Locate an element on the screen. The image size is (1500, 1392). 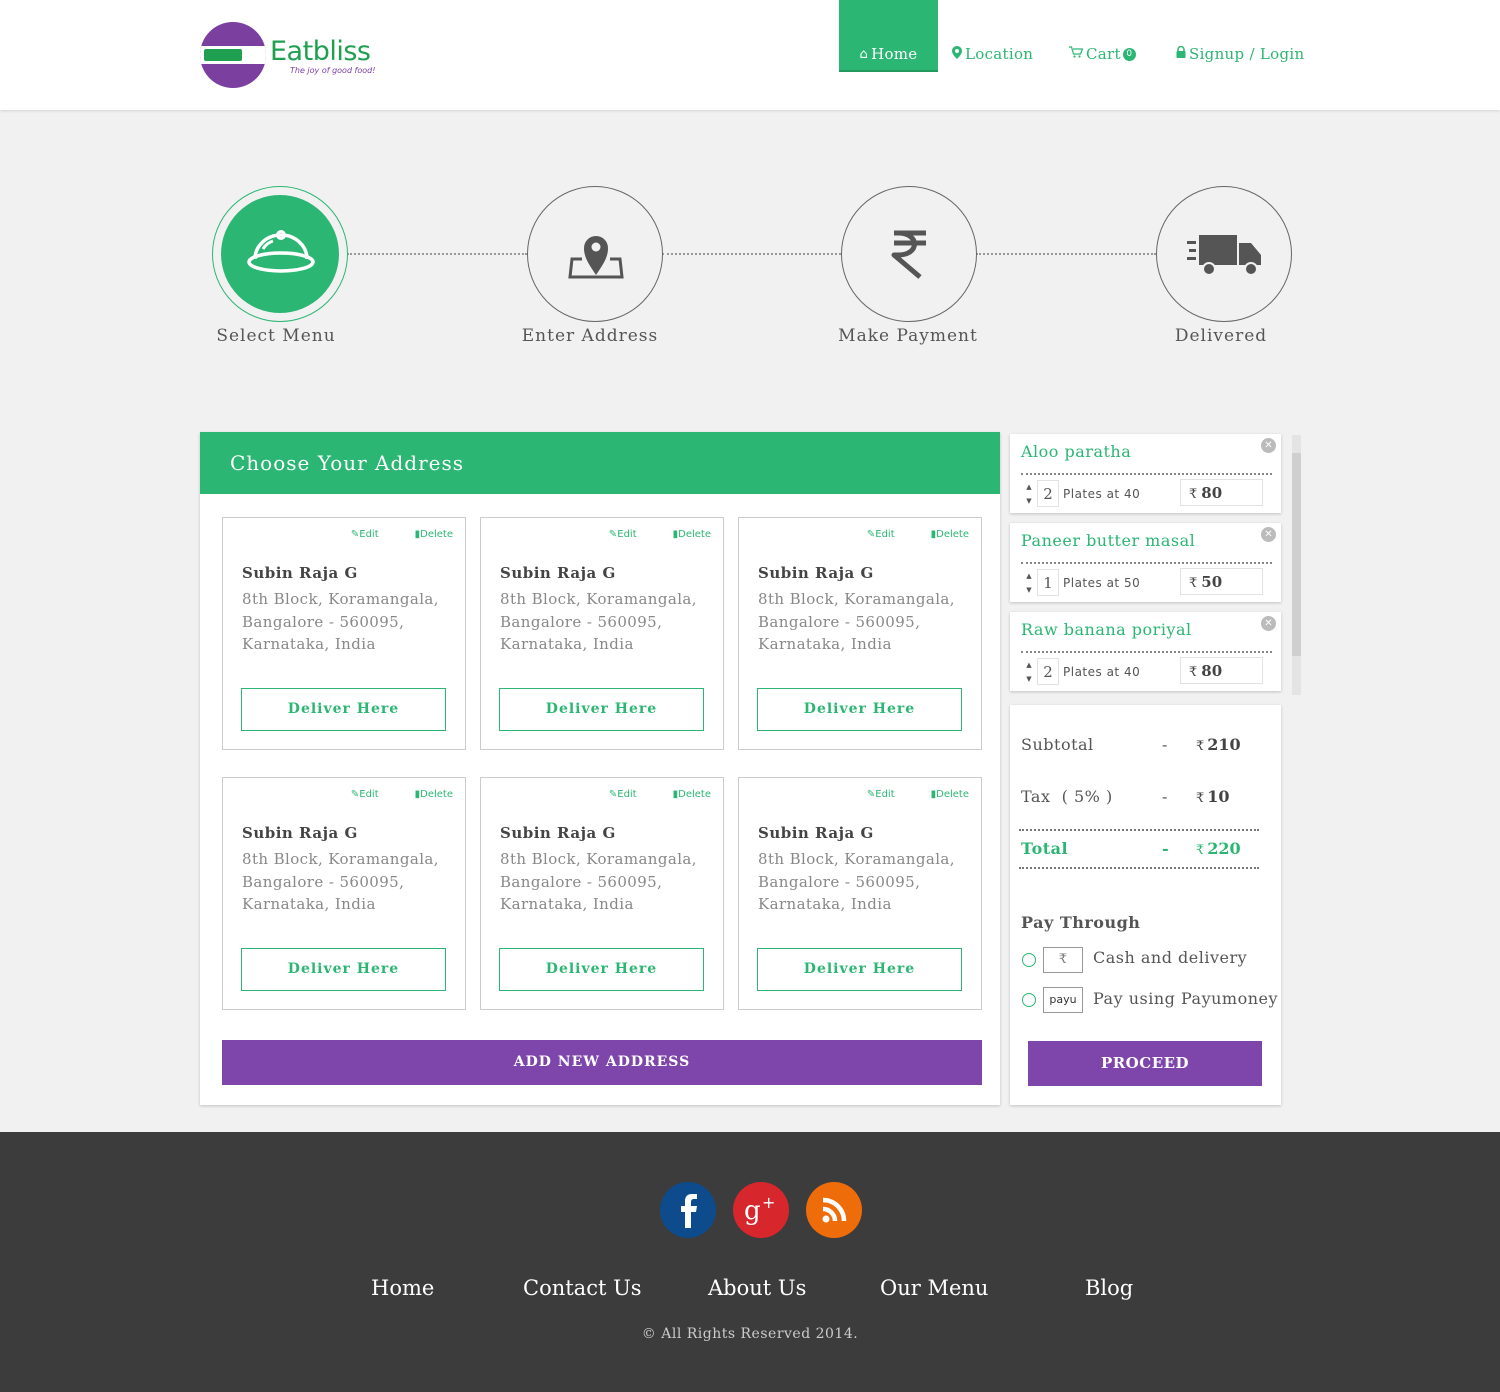
step-make-payment is located at coordinates (909, 254).